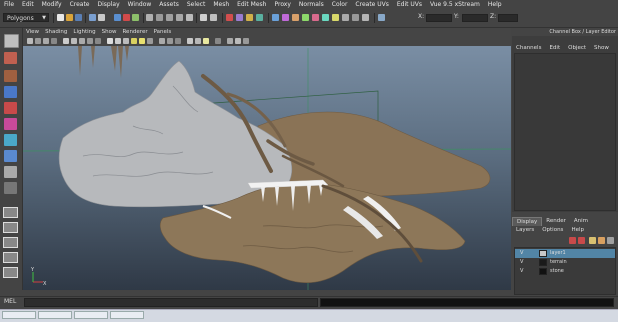 Image resolution: width=618 pixels, height=322 pixels. I want to click on menu-assets: Assets, so click(169, 5).